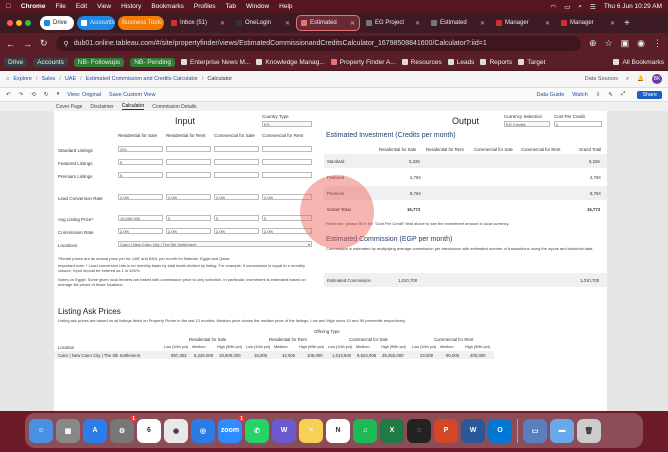 The width and height of the screenshot is (668, 452). I want to click on featured-res-sale-input: 5, so click(140, 162).